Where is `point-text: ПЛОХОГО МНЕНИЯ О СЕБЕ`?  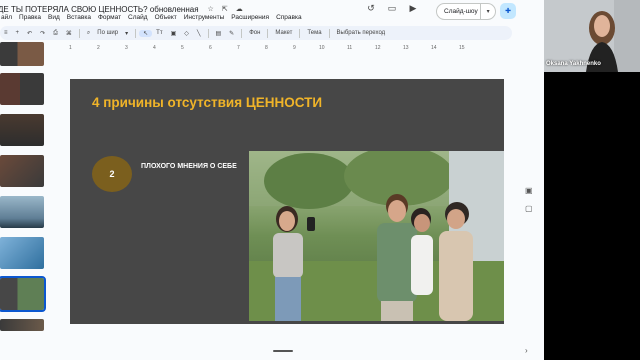
point-text: ПЛОХОГО МНЕНИЯ О СЕБЕ is located at coordinates (189, 166).